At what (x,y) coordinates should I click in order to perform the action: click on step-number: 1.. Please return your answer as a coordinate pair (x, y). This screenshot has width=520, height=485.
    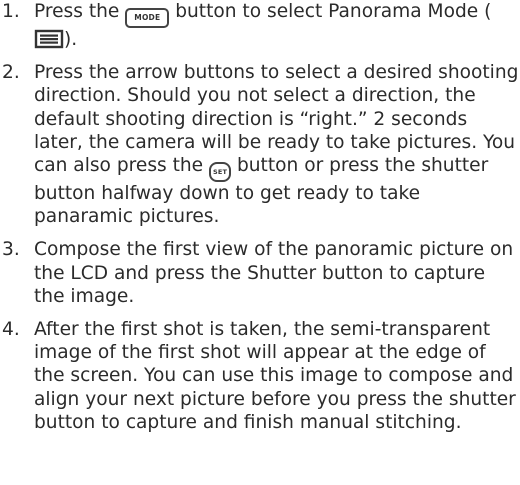
    Looking at the image, I should click on (11, 11).